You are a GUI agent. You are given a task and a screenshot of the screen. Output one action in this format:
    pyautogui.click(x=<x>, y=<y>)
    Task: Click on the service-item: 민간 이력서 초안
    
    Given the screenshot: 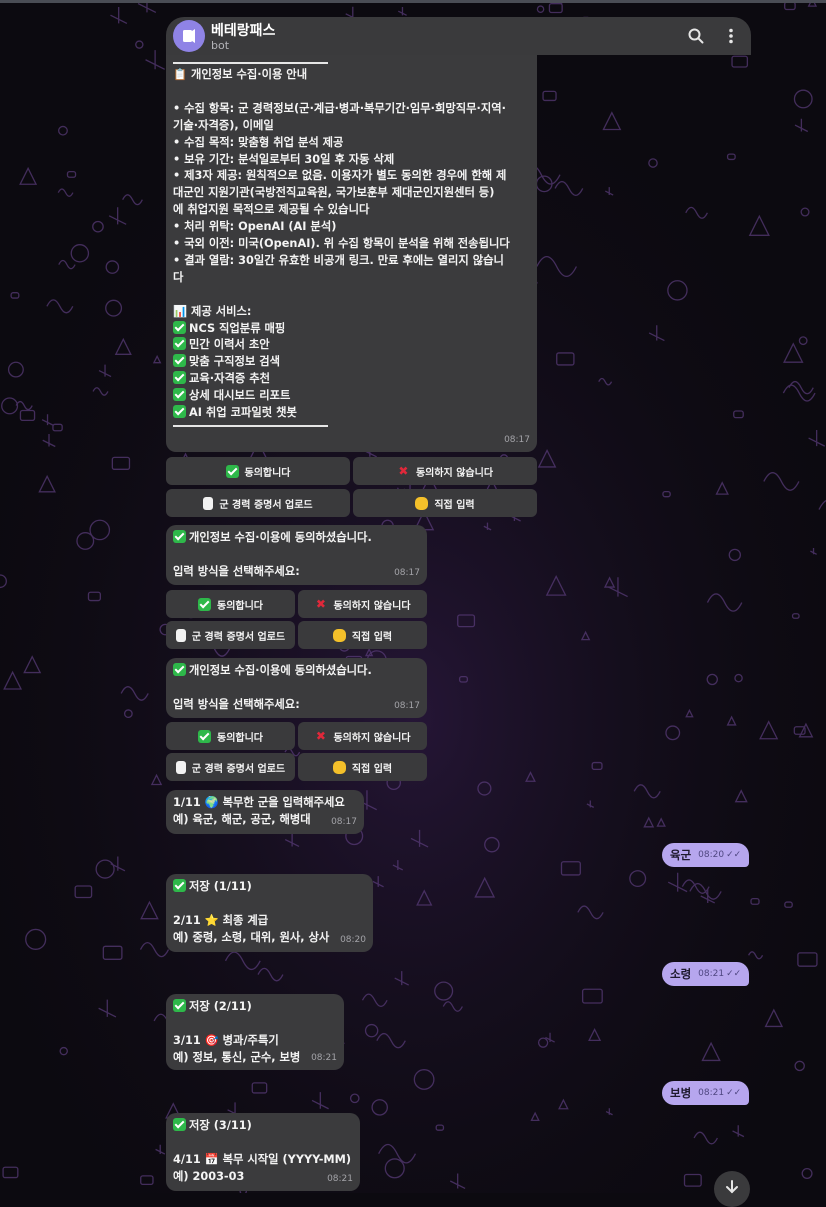 What is the action you would take?
    pyautogui.click(x=351, y=345)
    